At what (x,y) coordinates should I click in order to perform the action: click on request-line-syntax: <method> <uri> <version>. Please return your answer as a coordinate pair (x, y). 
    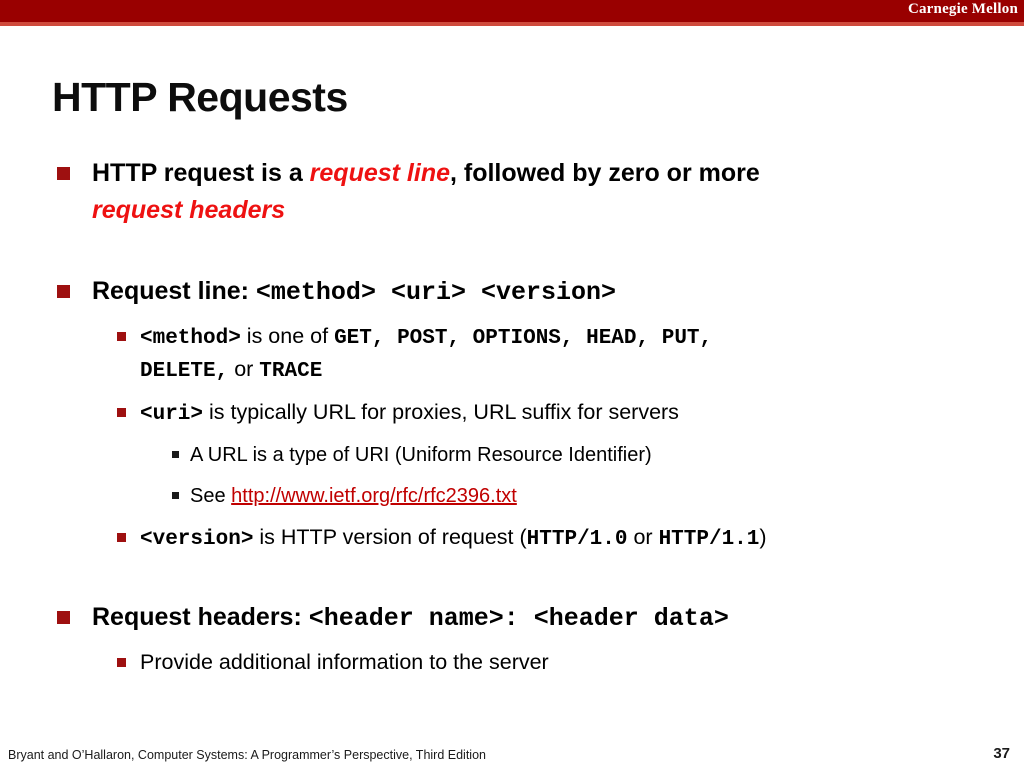
    Looking at the image, I should click on (435, 292).